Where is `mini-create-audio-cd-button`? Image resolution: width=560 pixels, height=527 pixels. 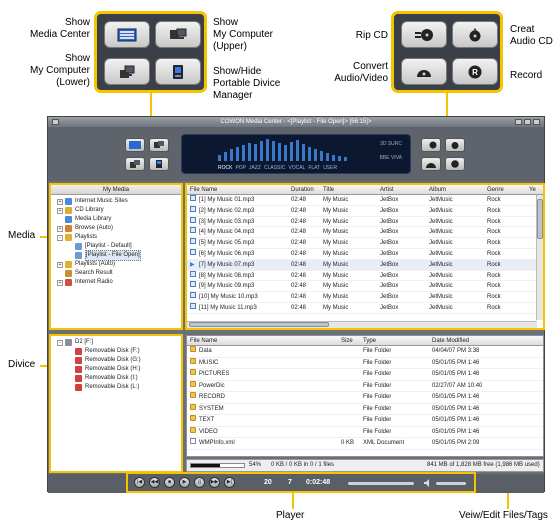
mini-create-audio-cd-button is located at coordinates (455, 145).